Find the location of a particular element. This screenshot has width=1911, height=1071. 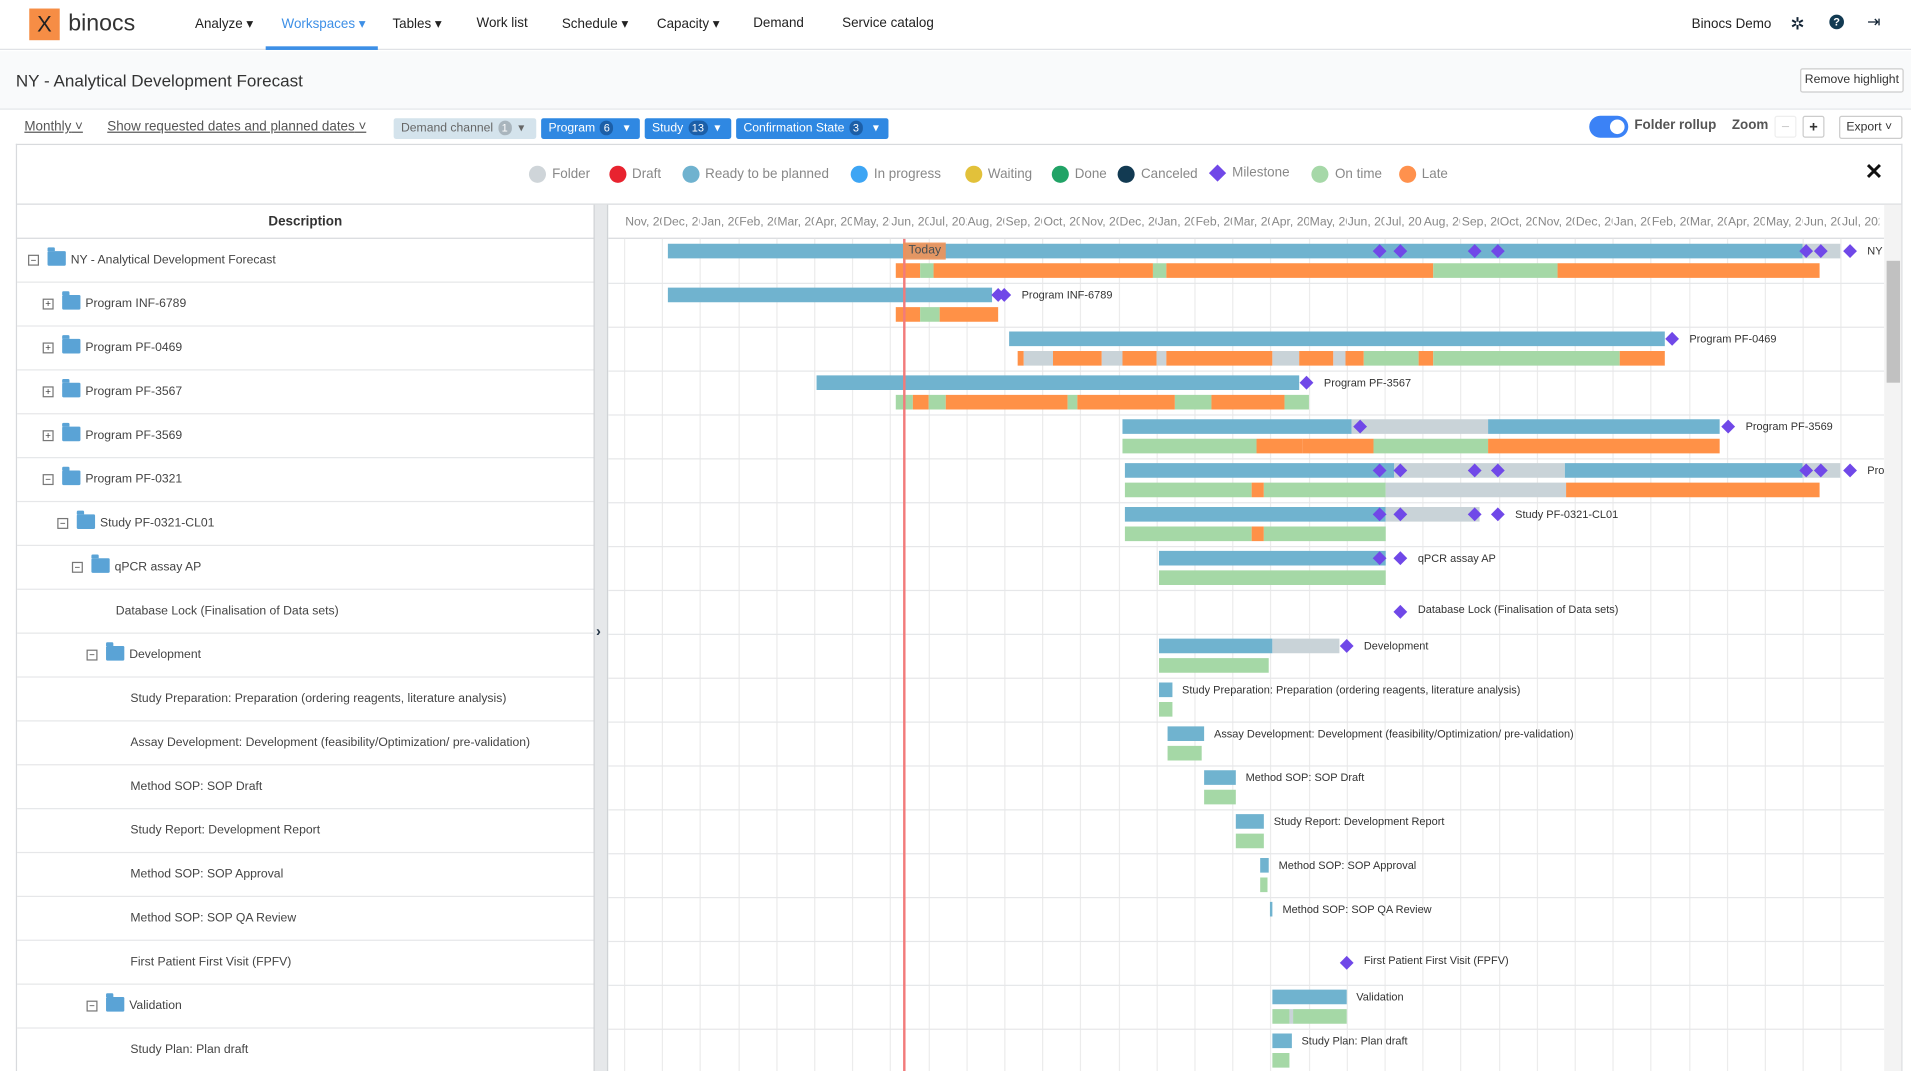

filter-program: Program 6 ▾ is located at coordinates (590, 128).